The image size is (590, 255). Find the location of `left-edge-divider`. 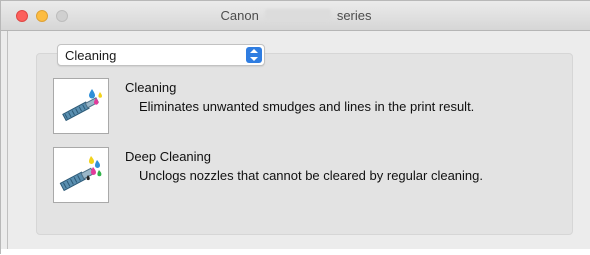

left-edge-divider is located at coordinates (7, 143).